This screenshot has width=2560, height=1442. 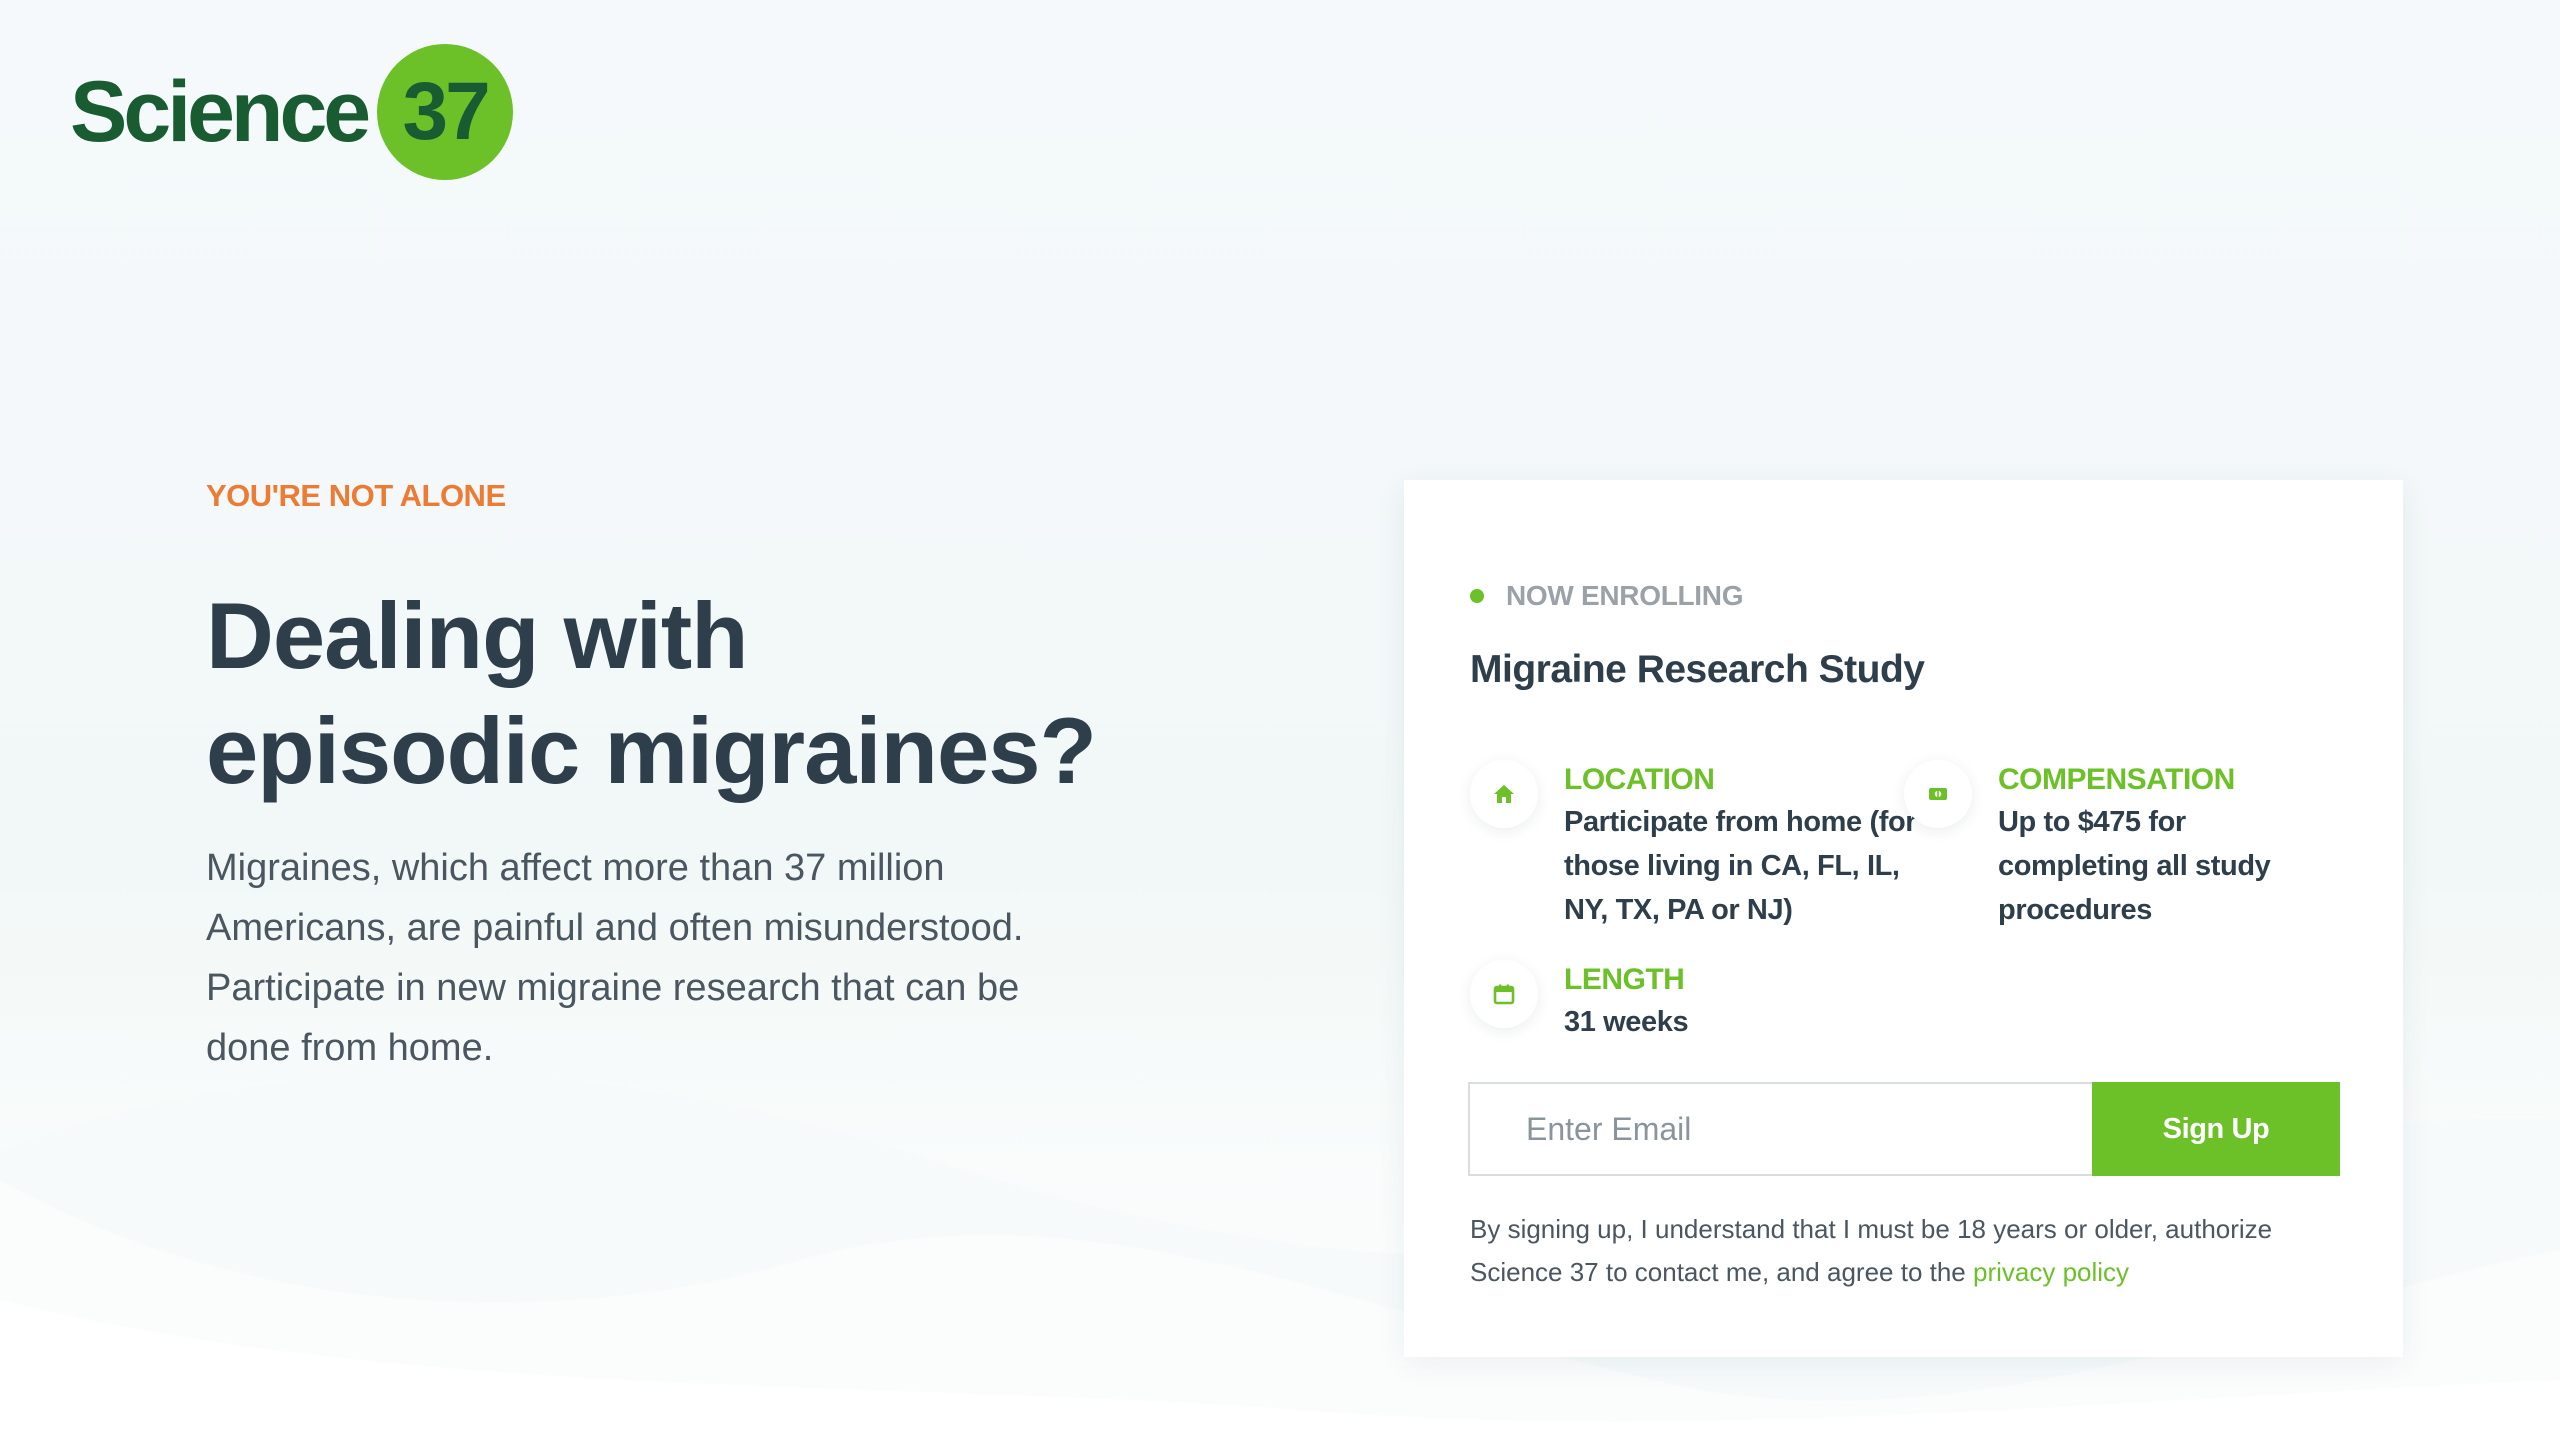 What do you see at coordinates (2051, 1272) in the screenshot?
I see `privacy-policy-link: privacy policy` at bounding box center [2051, 1272].